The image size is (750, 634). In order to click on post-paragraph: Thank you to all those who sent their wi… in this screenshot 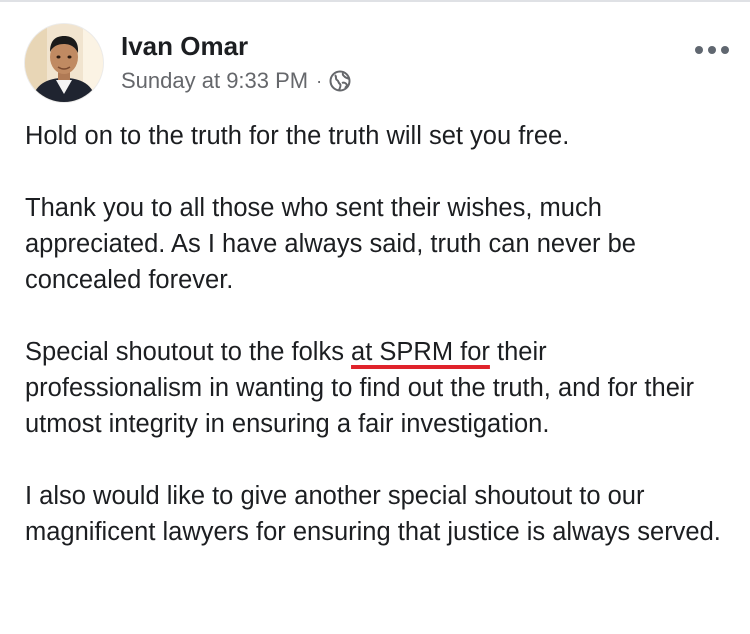, I will do `click(330, 244)`.